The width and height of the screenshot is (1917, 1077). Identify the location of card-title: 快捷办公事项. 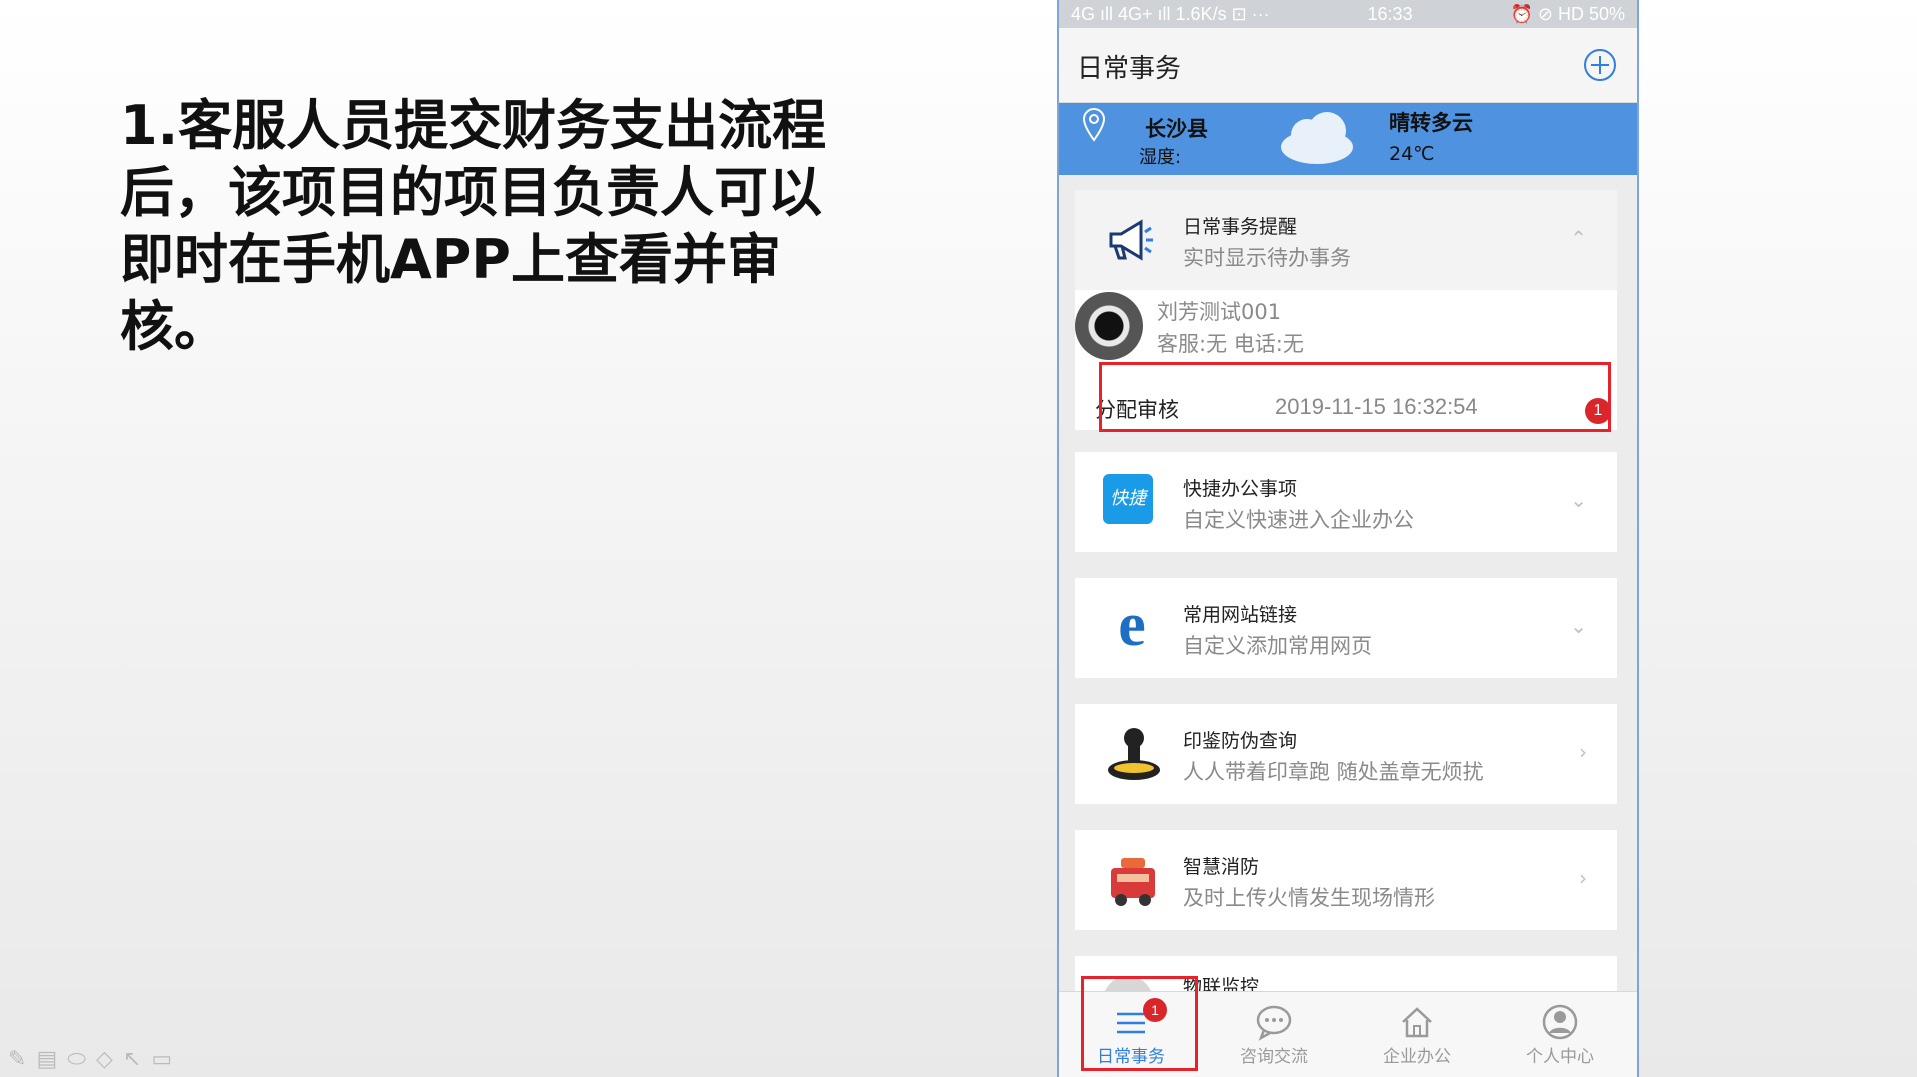
(1240, 489).